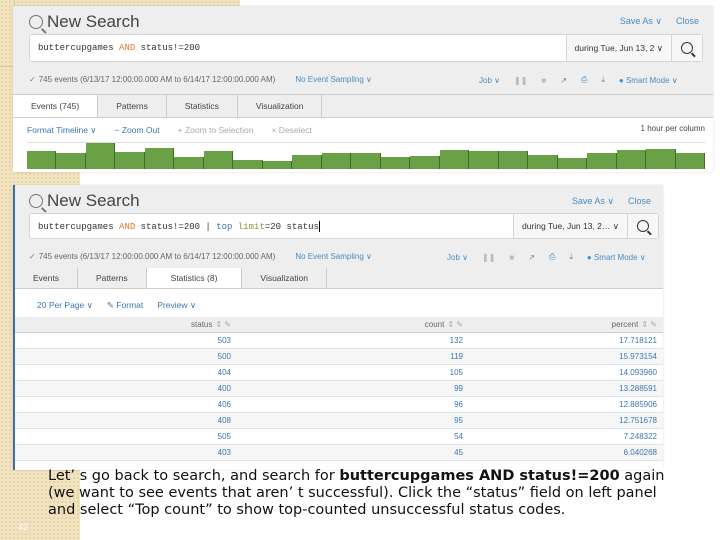 The height and width of the screenshot is (540, 720). I want to click on cell-percent: 15.973154, so click(566, 356).